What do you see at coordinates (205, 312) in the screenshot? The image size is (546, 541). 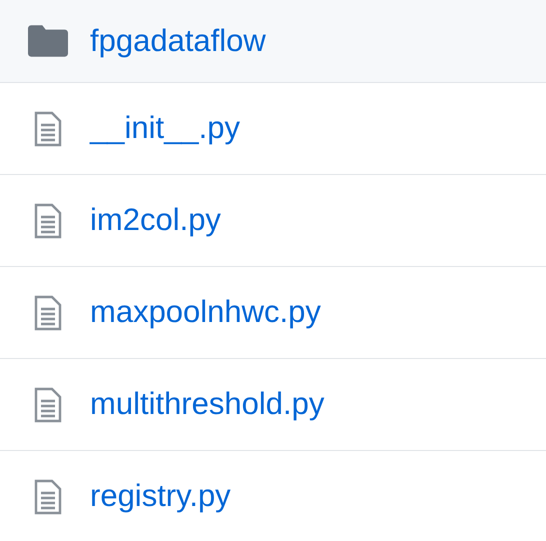 I see `file-link: maxpoolnhwc.py` at bounding box center [205, 312].